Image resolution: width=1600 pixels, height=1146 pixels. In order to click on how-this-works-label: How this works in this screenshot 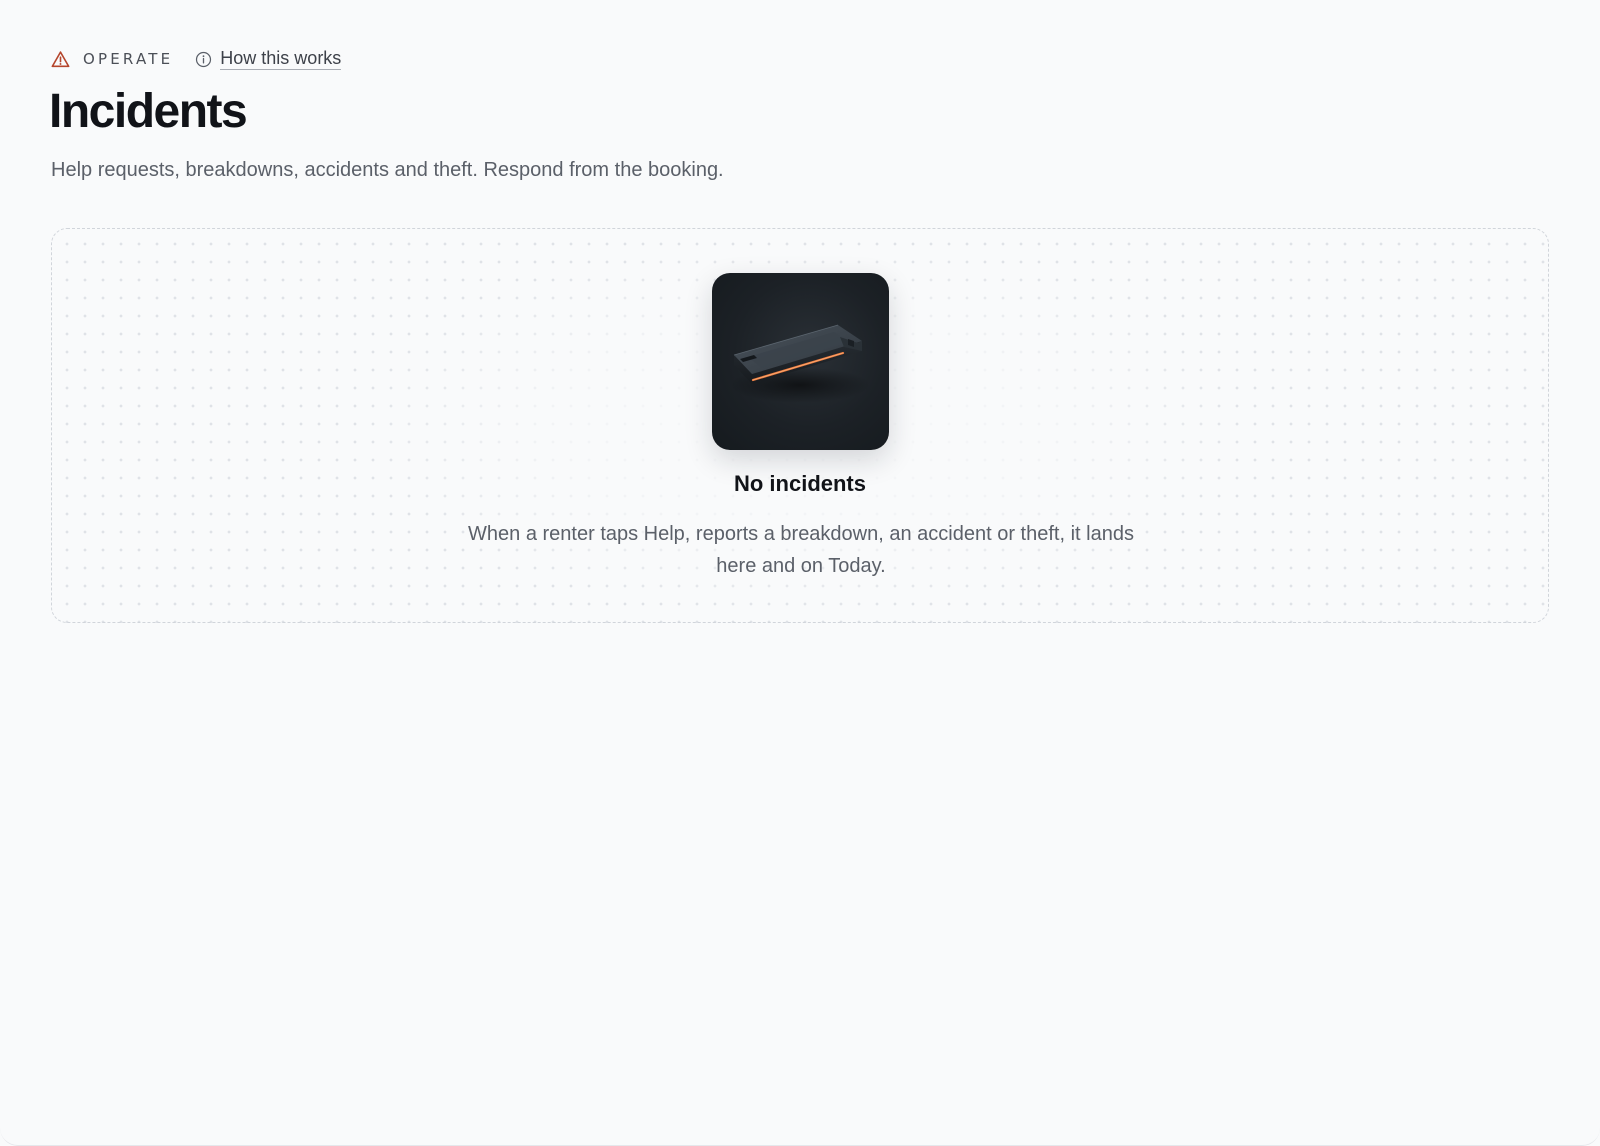, I will do `click(281, 59)`.